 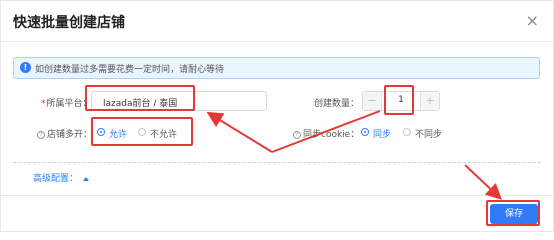 What do you see at coordinates (326, 131) in the screenshot?
I see `arrow-link-count` at bounding box center [326, 131].